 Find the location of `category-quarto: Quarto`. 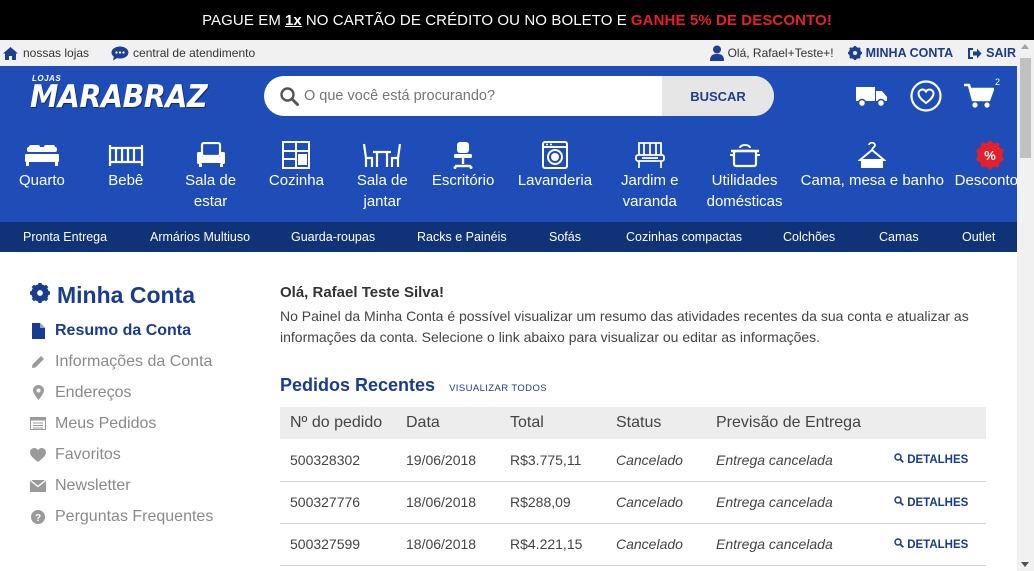

category-quarto: Quarto is located at coordinates (42, 176).